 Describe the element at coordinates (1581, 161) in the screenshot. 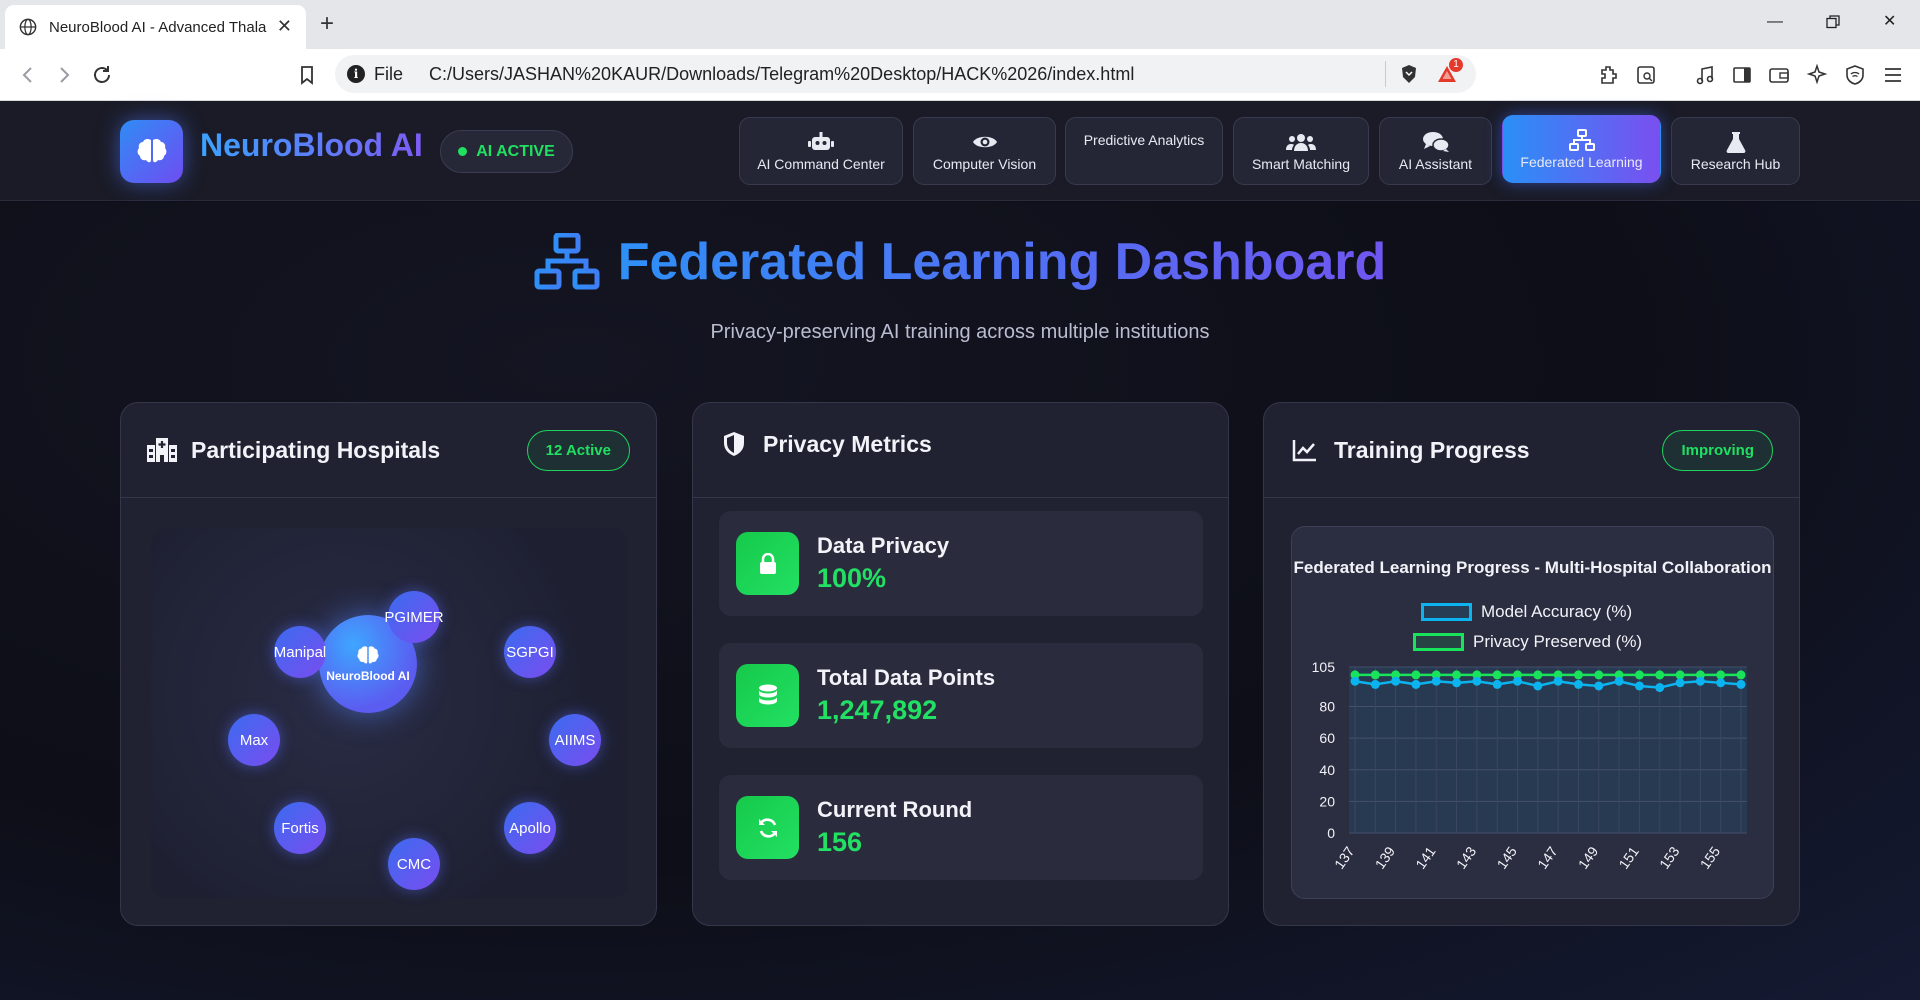

I see `nav-label: Federated Learning` at that location.